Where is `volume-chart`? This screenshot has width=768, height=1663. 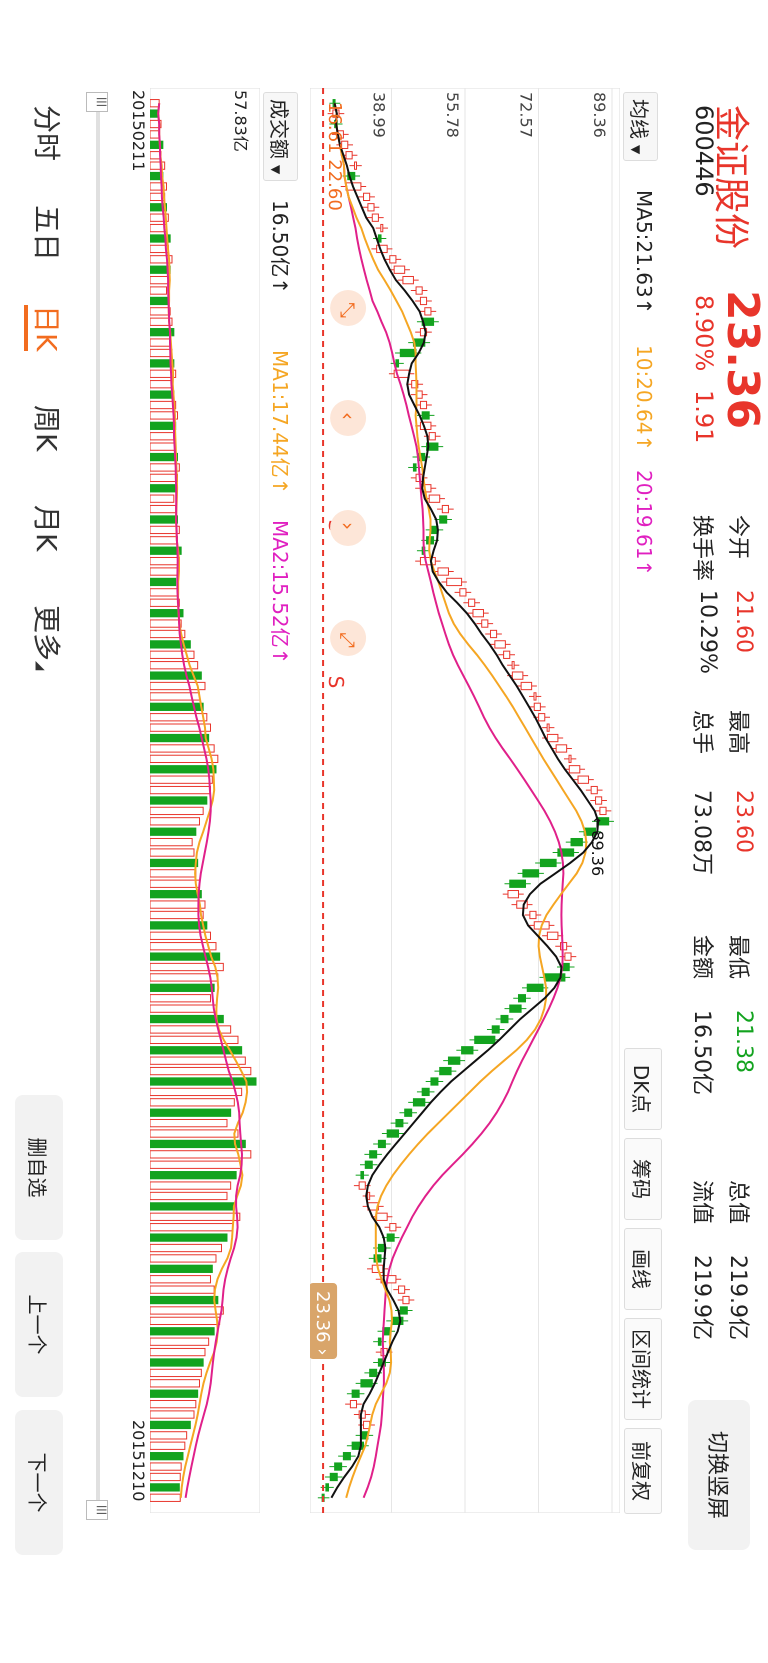 volume-chart is located at coordinates (205, 800).